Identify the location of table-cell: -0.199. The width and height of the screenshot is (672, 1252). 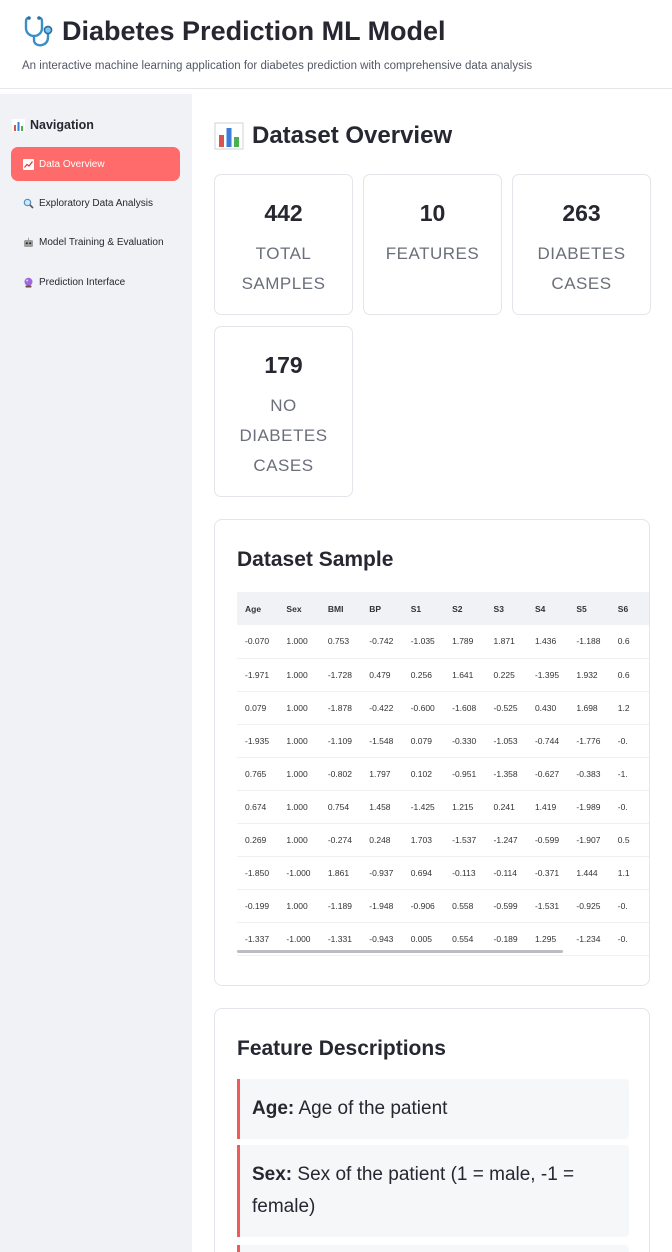
(258, 906).